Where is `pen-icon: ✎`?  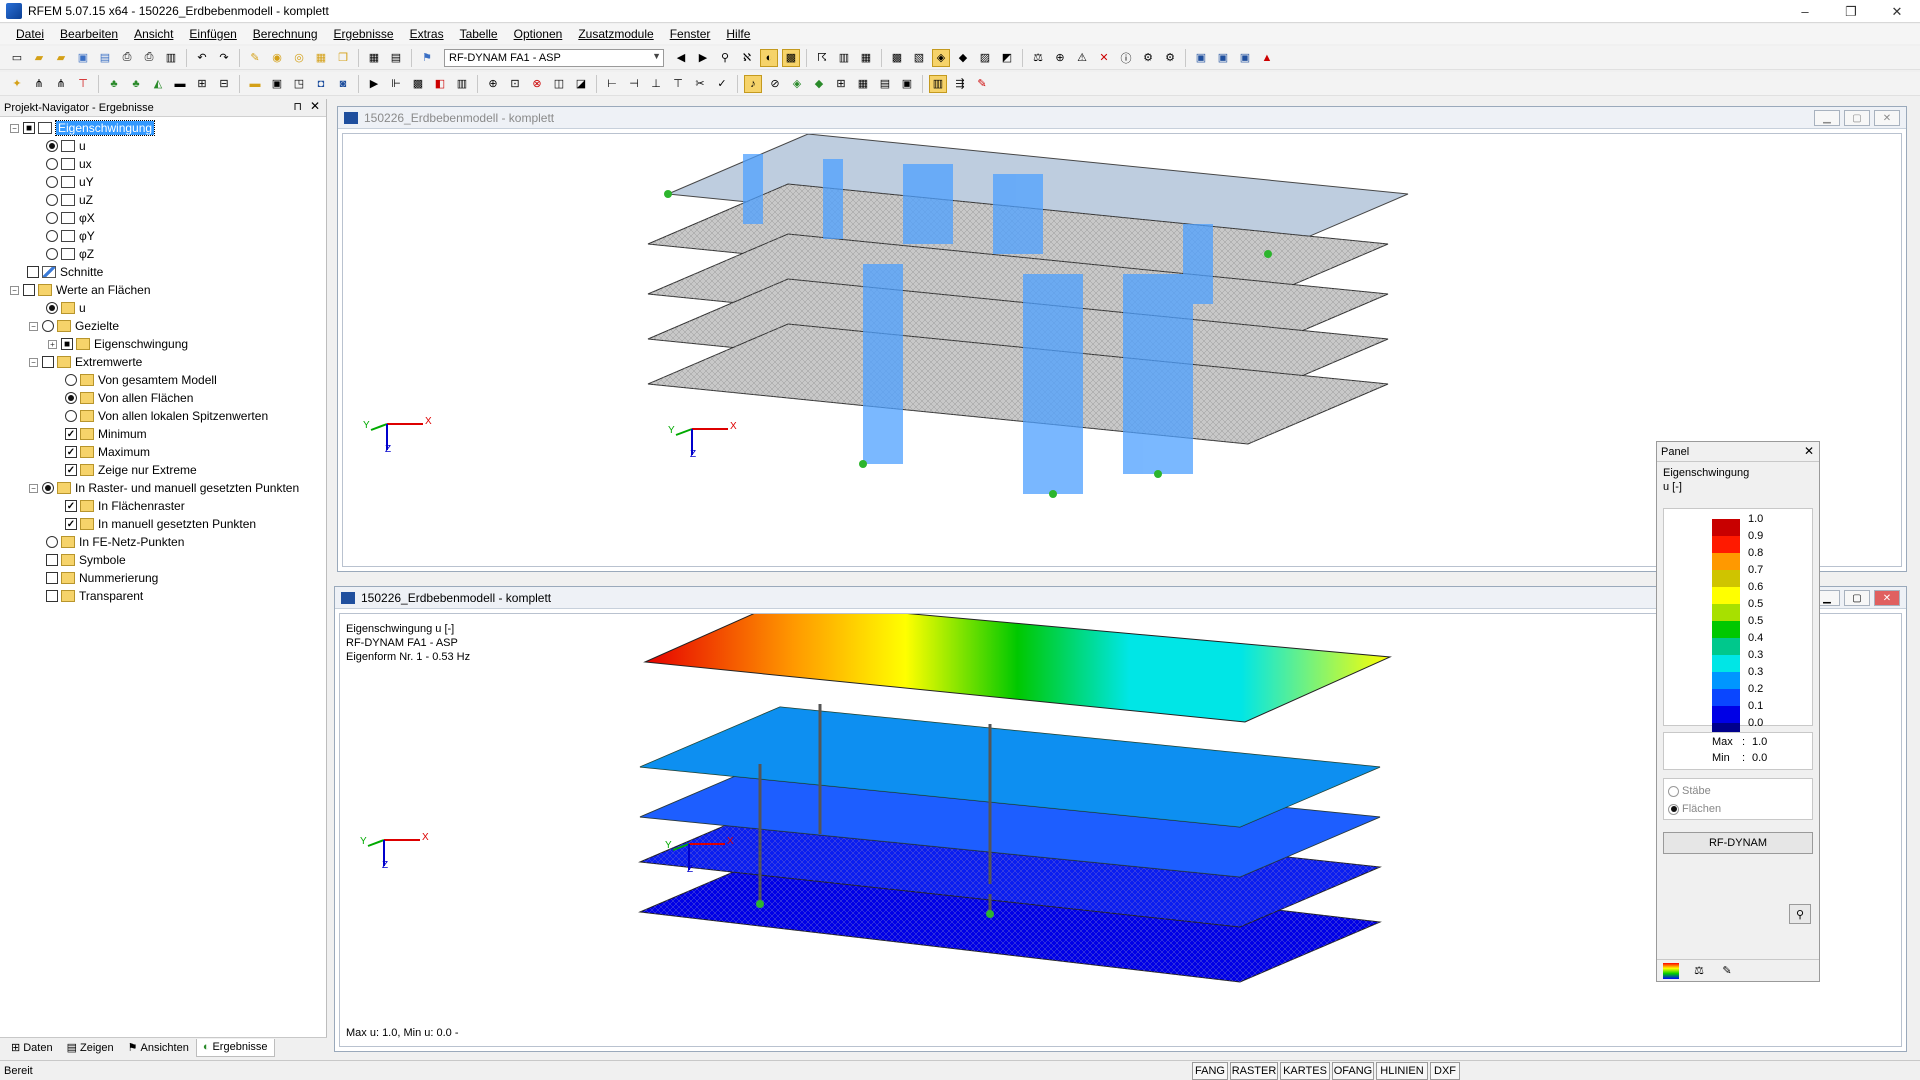 pen-icon: ✎ is located at coordinates (1727, 971).